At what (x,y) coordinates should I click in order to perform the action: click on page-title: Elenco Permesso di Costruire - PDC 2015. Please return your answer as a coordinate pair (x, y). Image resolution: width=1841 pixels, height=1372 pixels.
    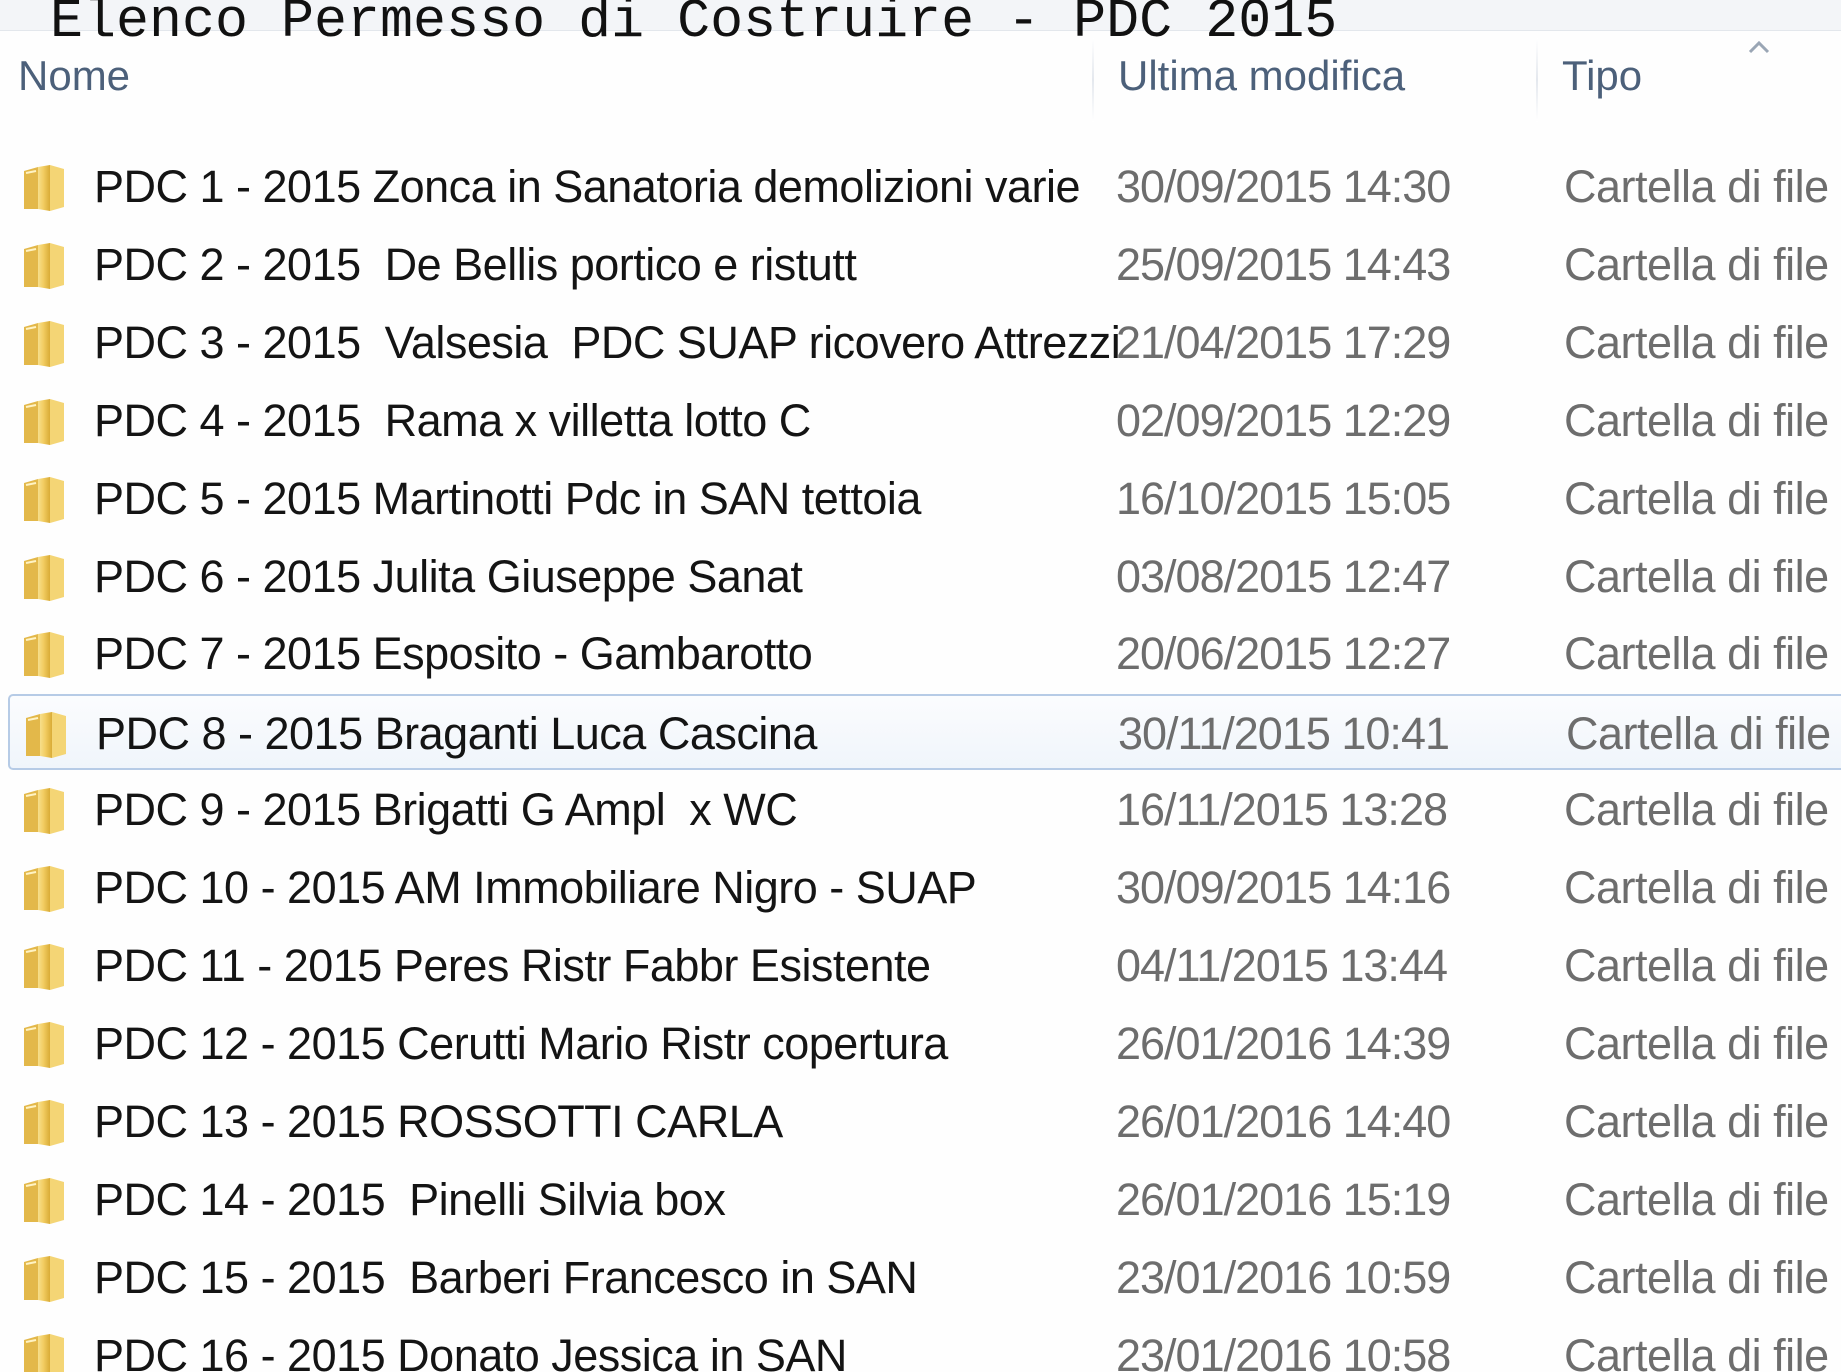
    Looking at the image, I should click on (694, 26).